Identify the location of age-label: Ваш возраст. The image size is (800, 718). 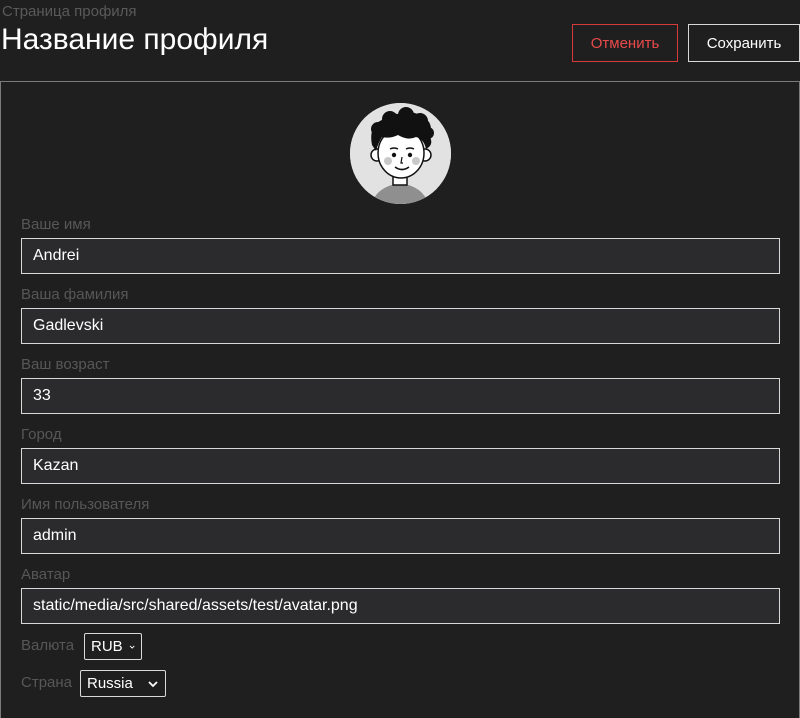
(65, 364).